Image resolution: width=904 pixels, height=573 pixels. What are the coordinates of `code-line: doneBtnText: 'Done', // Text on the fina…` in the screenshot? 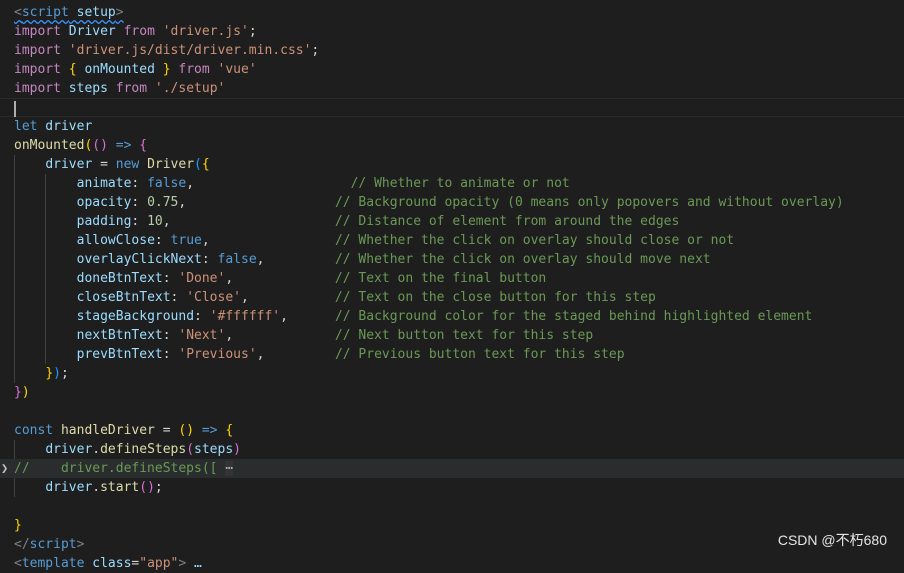 It's located at (452, 278).